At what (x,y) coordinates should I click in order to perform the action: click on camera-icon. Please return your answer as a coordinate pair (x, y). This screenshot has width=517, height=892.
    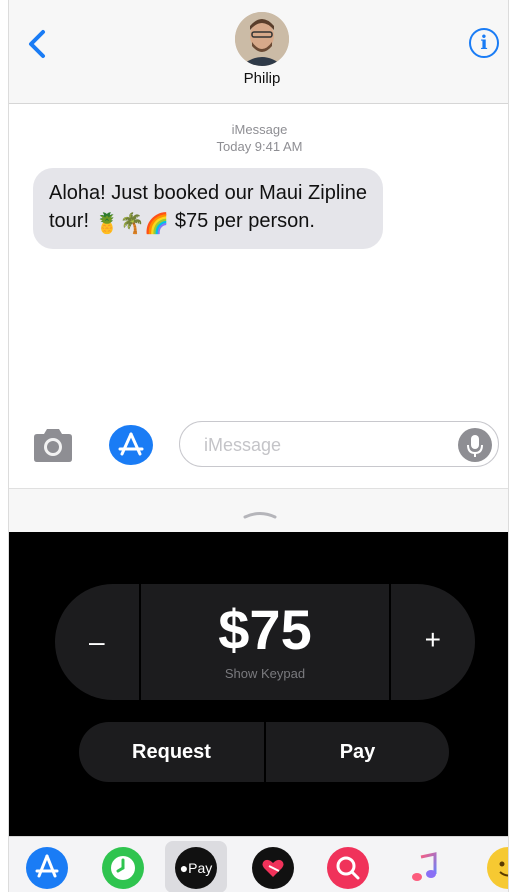
    Looking at the image, I should click on (53, 445).